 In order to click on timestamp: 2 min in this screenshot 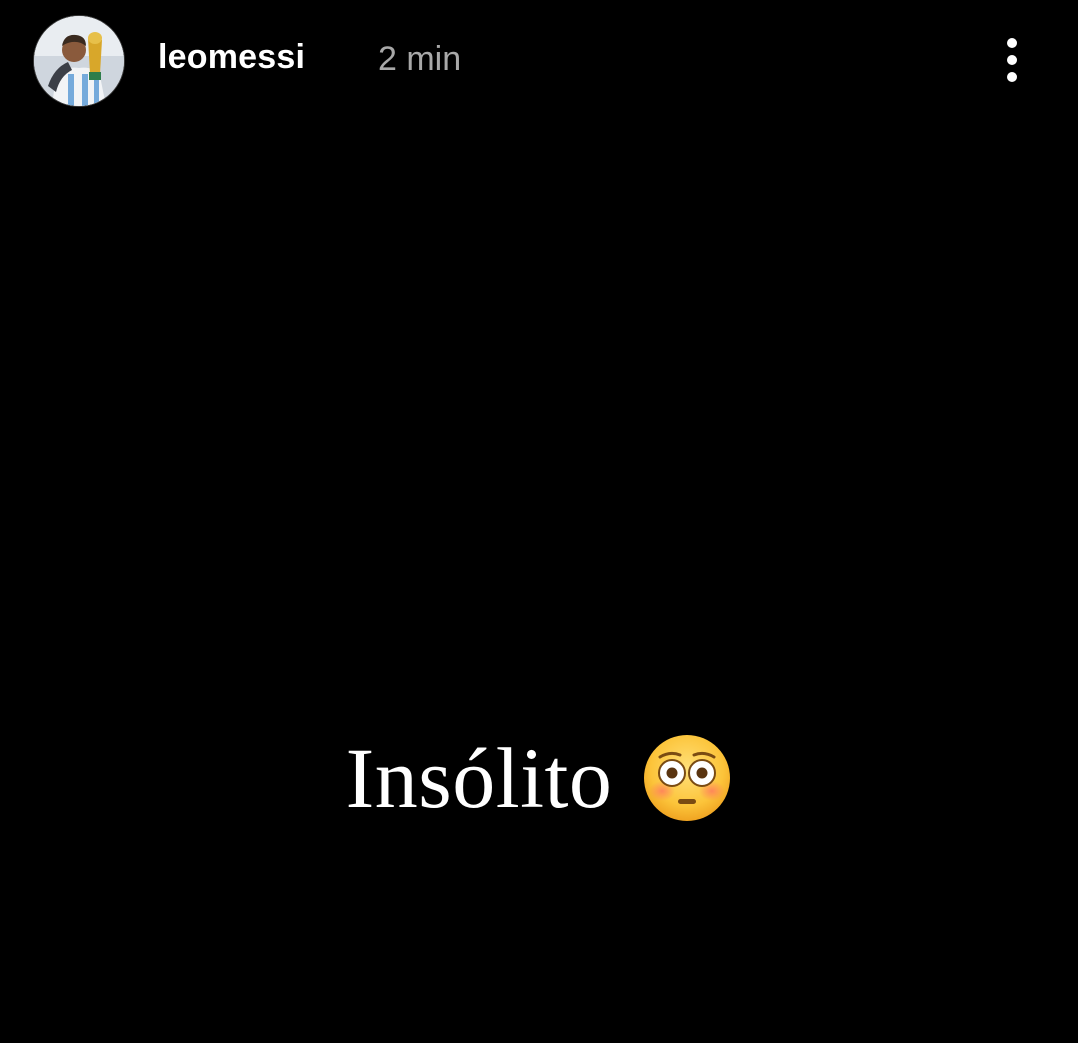, I will do `click(420, 59)`.